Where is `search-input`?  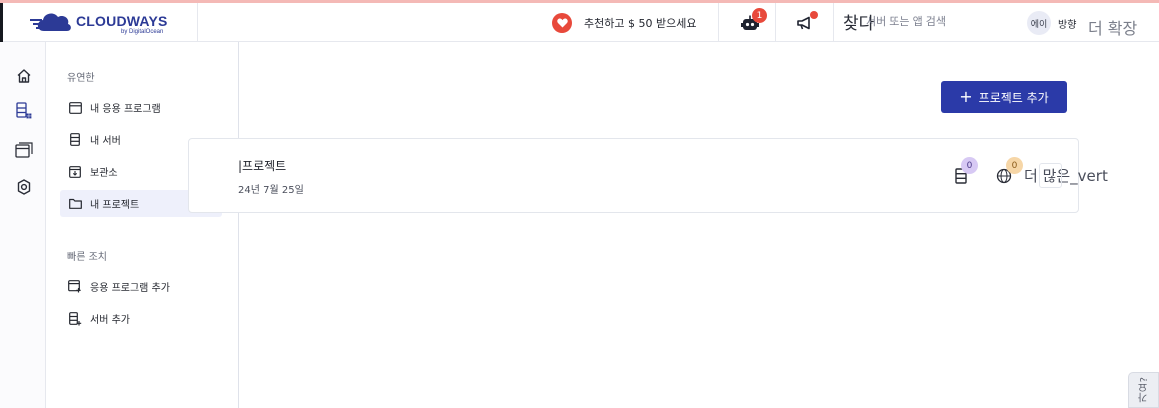
search-input is located at coordinates (936, 22).